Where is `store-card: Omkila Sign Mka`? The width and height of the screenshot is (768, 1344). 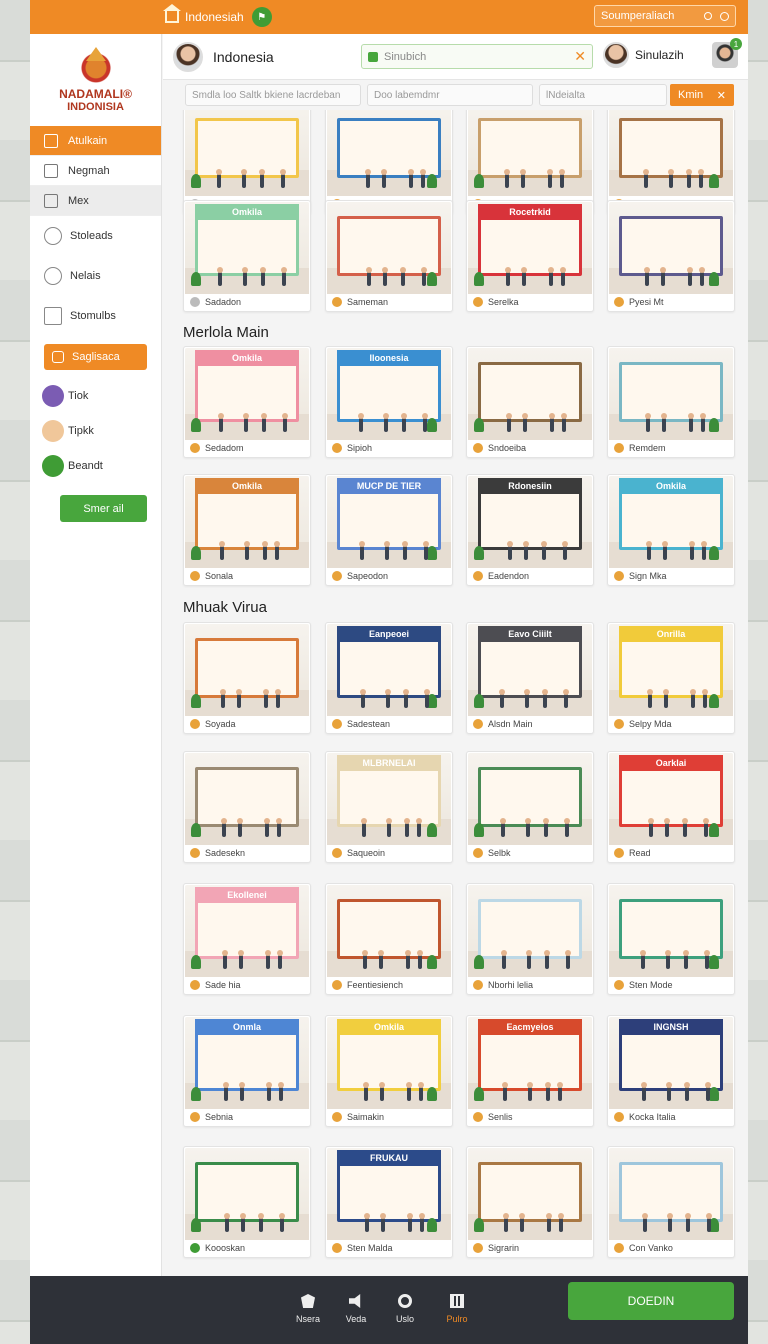
store-card: Omkila Sign Mka is located at coordinates (671, 530).